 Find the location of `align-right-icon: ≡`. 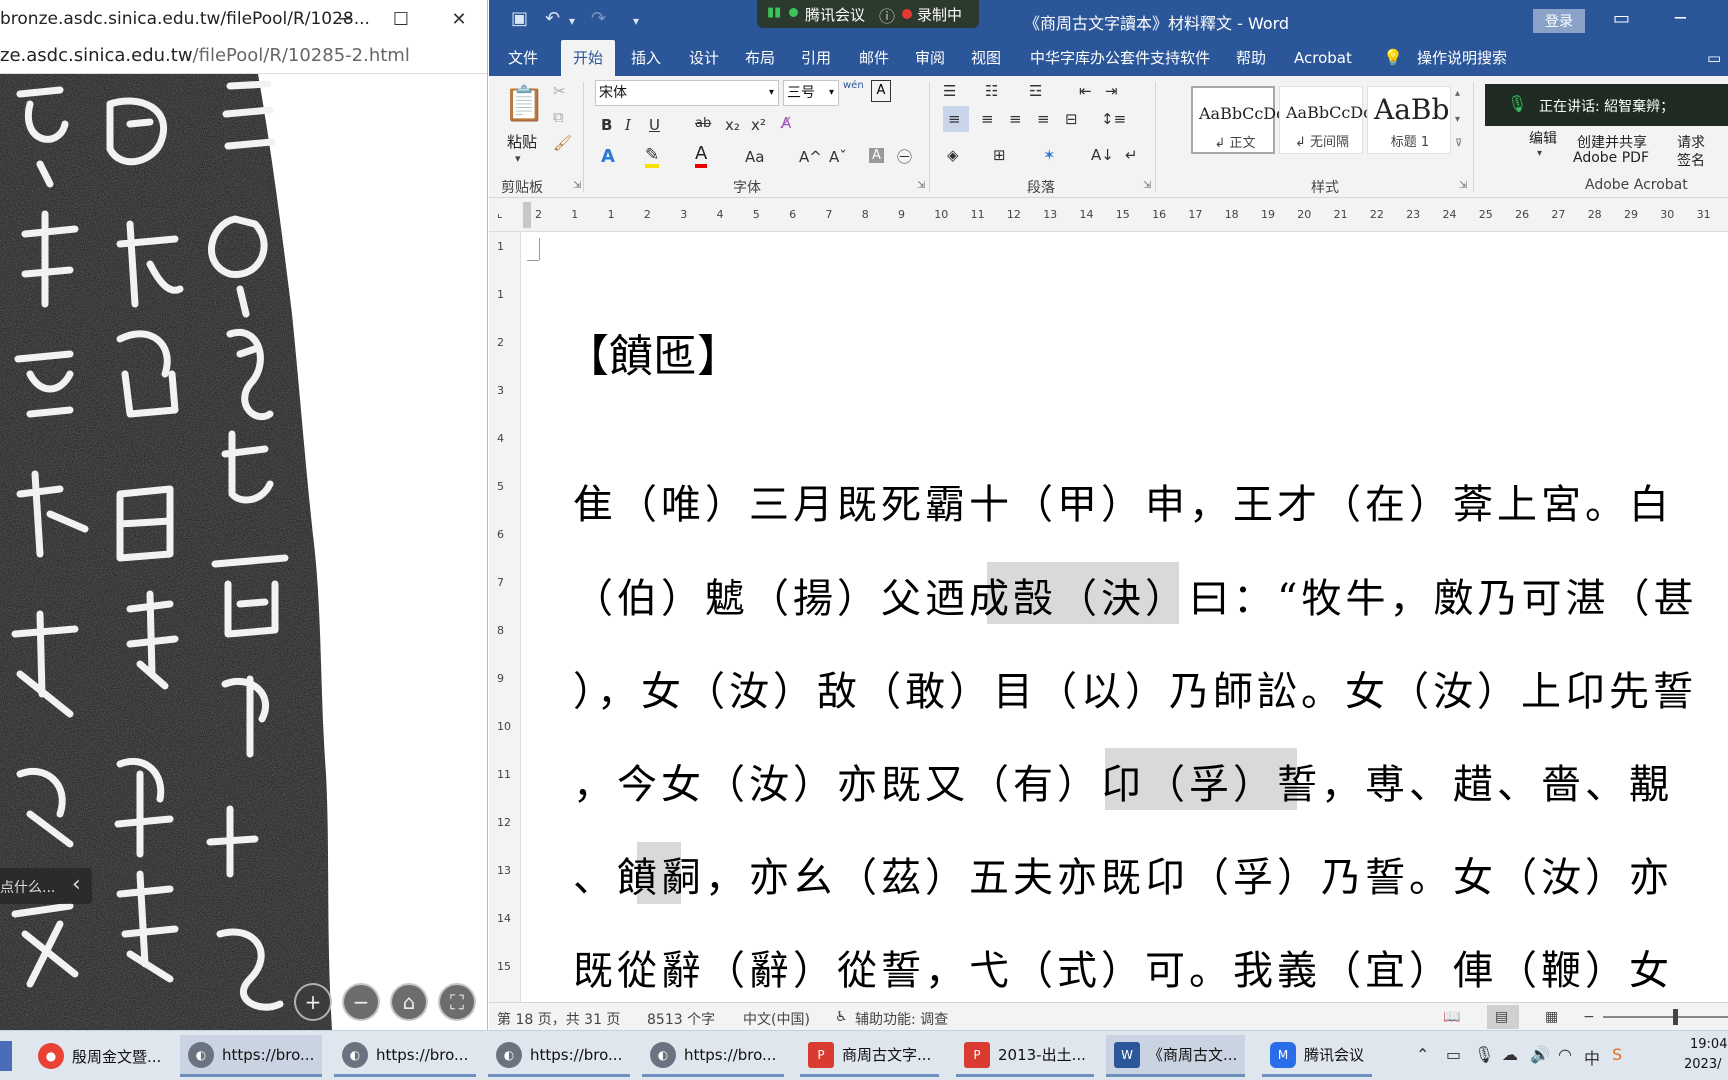

align-right-icon: ≡ is located at coordinates (1015, 119).